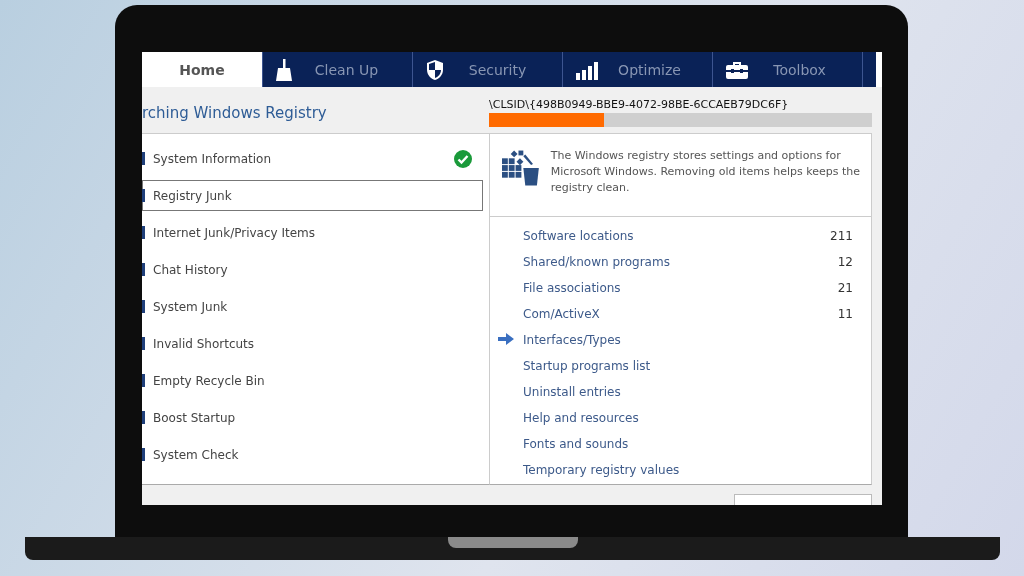 This screenshot has height=576, width=1024. Describe the element at coordinates (705, 172) in the screenshot. I see `description-text: The Windows registry stores settings and options for Microsoft Windows. Removing old items helps keeps the registry clean.` at that location.